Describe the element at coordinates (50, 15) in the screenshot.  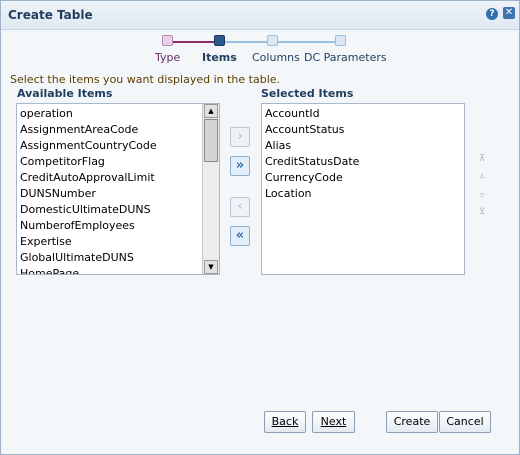
I see `dialog-title: Create Table` at that location.